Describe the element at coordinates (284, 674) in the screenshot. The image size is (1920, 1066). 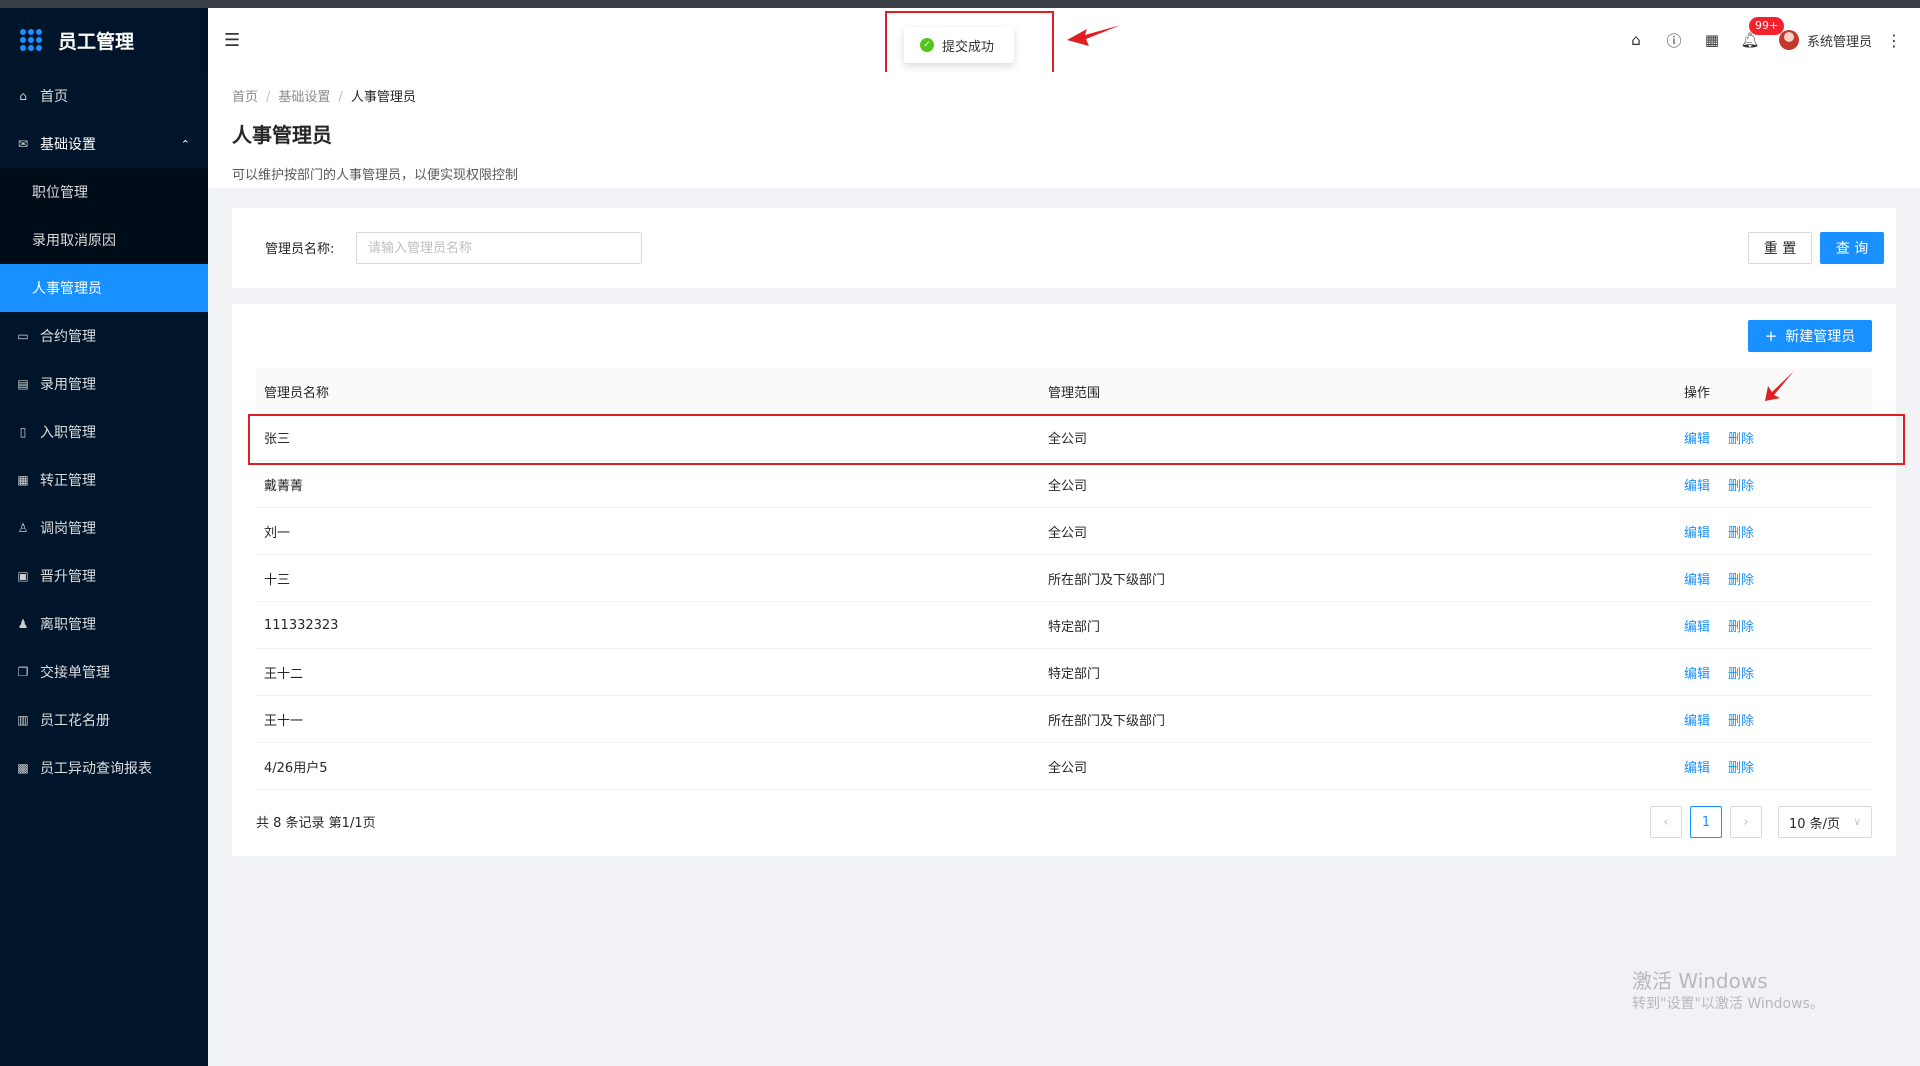
I see `cell-name: 王十二` at that location.